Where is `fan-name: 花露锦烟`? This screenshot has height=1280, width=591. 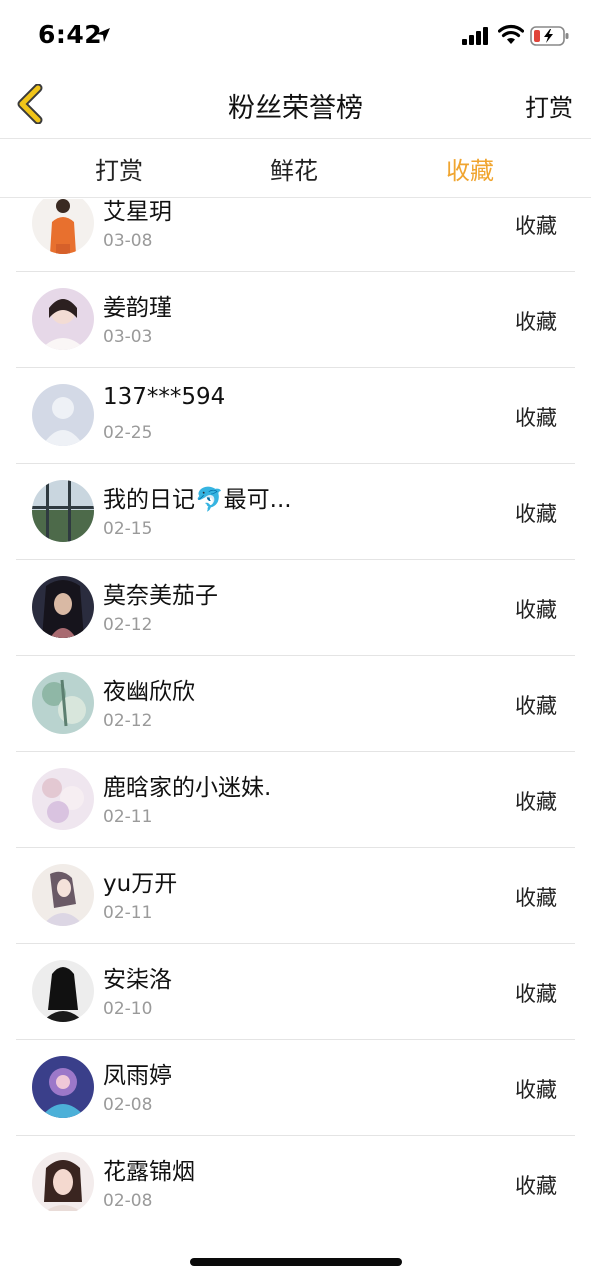
fan-name: 花露锦烟 is located at coordinates (149, 1172).